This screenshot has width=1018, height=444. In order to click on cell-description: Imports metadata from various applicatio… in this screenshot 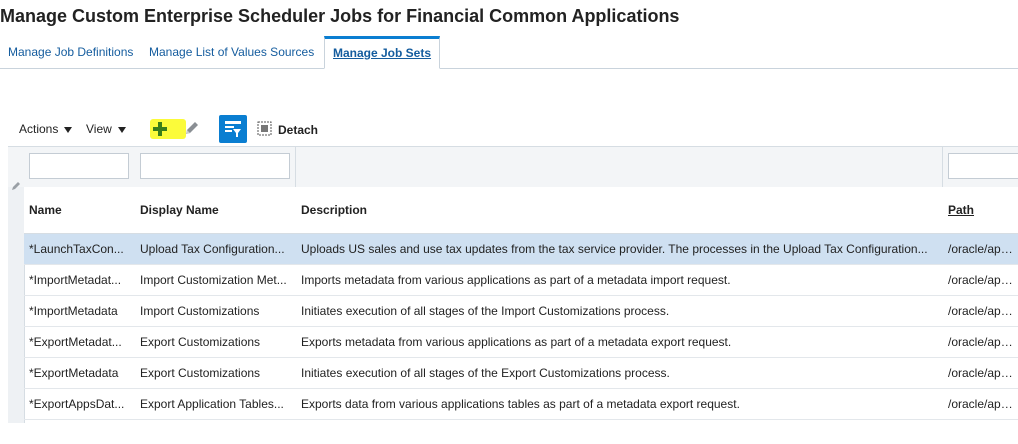, I will do `click(516, 280)`.